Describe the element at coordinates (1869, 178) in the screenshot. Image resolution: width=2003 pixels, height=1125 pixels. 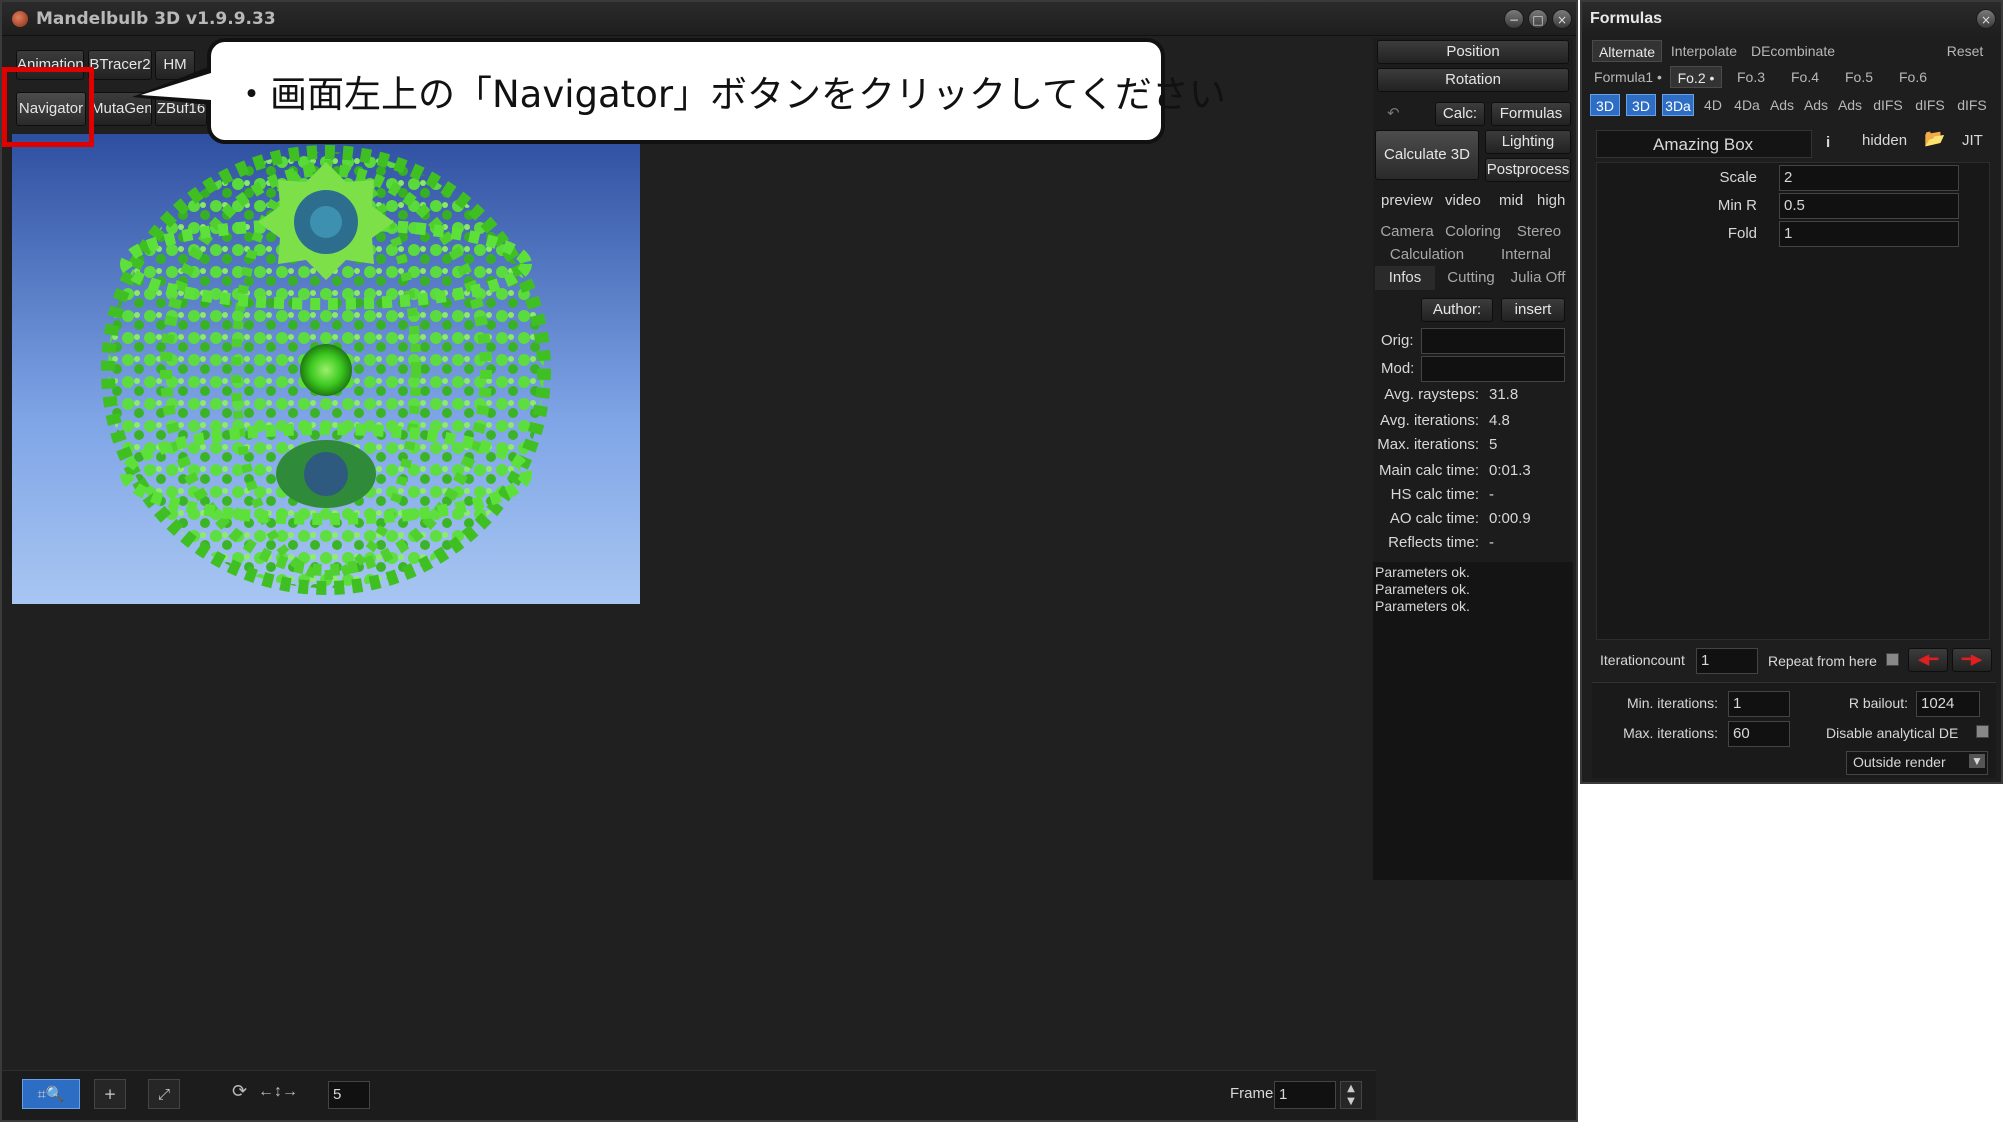
I see `param-input: 2` at that location.